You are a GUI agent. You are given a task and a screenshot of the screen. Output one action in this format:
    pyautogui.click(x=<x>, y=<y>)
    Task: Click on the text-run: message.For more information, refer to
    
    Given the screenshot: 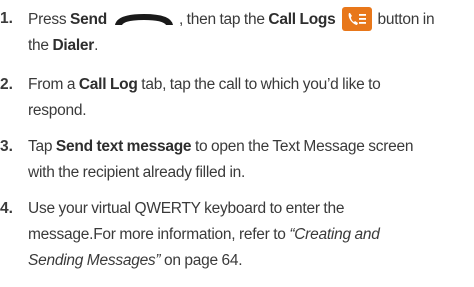 What is the action you would take?
    pyautogui.click(x=159, y=234)
    